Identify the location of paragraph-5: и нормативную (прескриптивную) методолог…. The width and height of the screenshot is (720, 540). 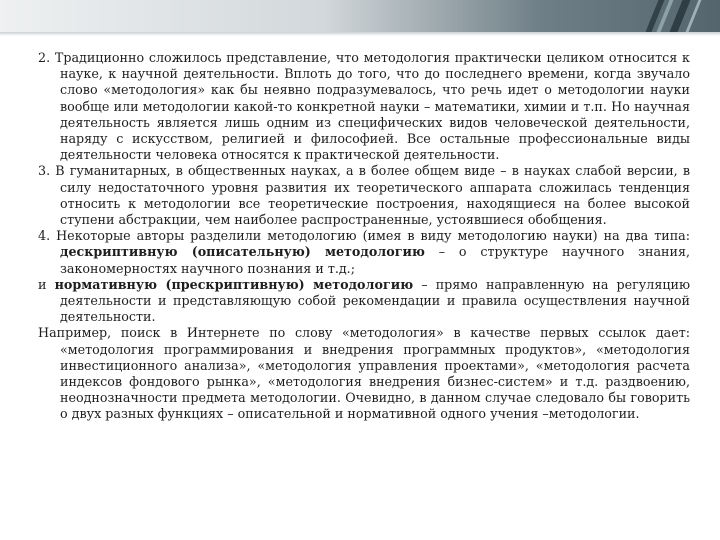
(364, 301).